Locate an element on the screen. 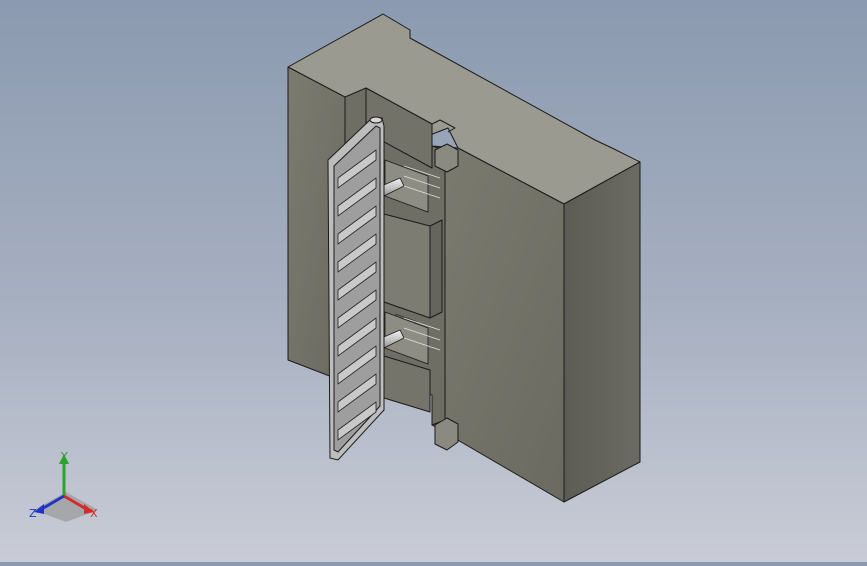 This screenshot has width=867, height=566. cavity-middle-insert is located at coordinates (407, 266).